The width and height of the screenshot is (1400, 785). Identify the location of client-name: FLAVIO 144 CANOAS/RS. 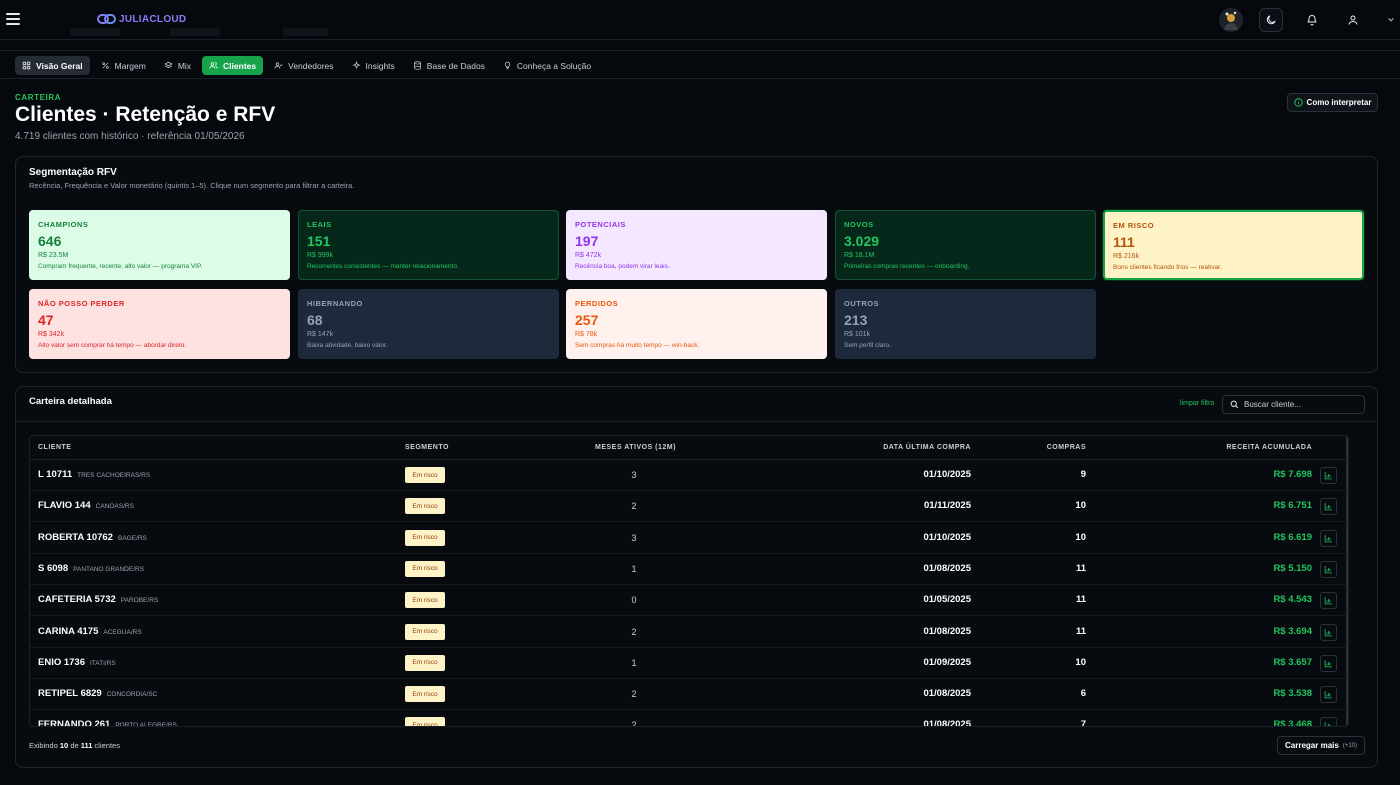
(86, 505).